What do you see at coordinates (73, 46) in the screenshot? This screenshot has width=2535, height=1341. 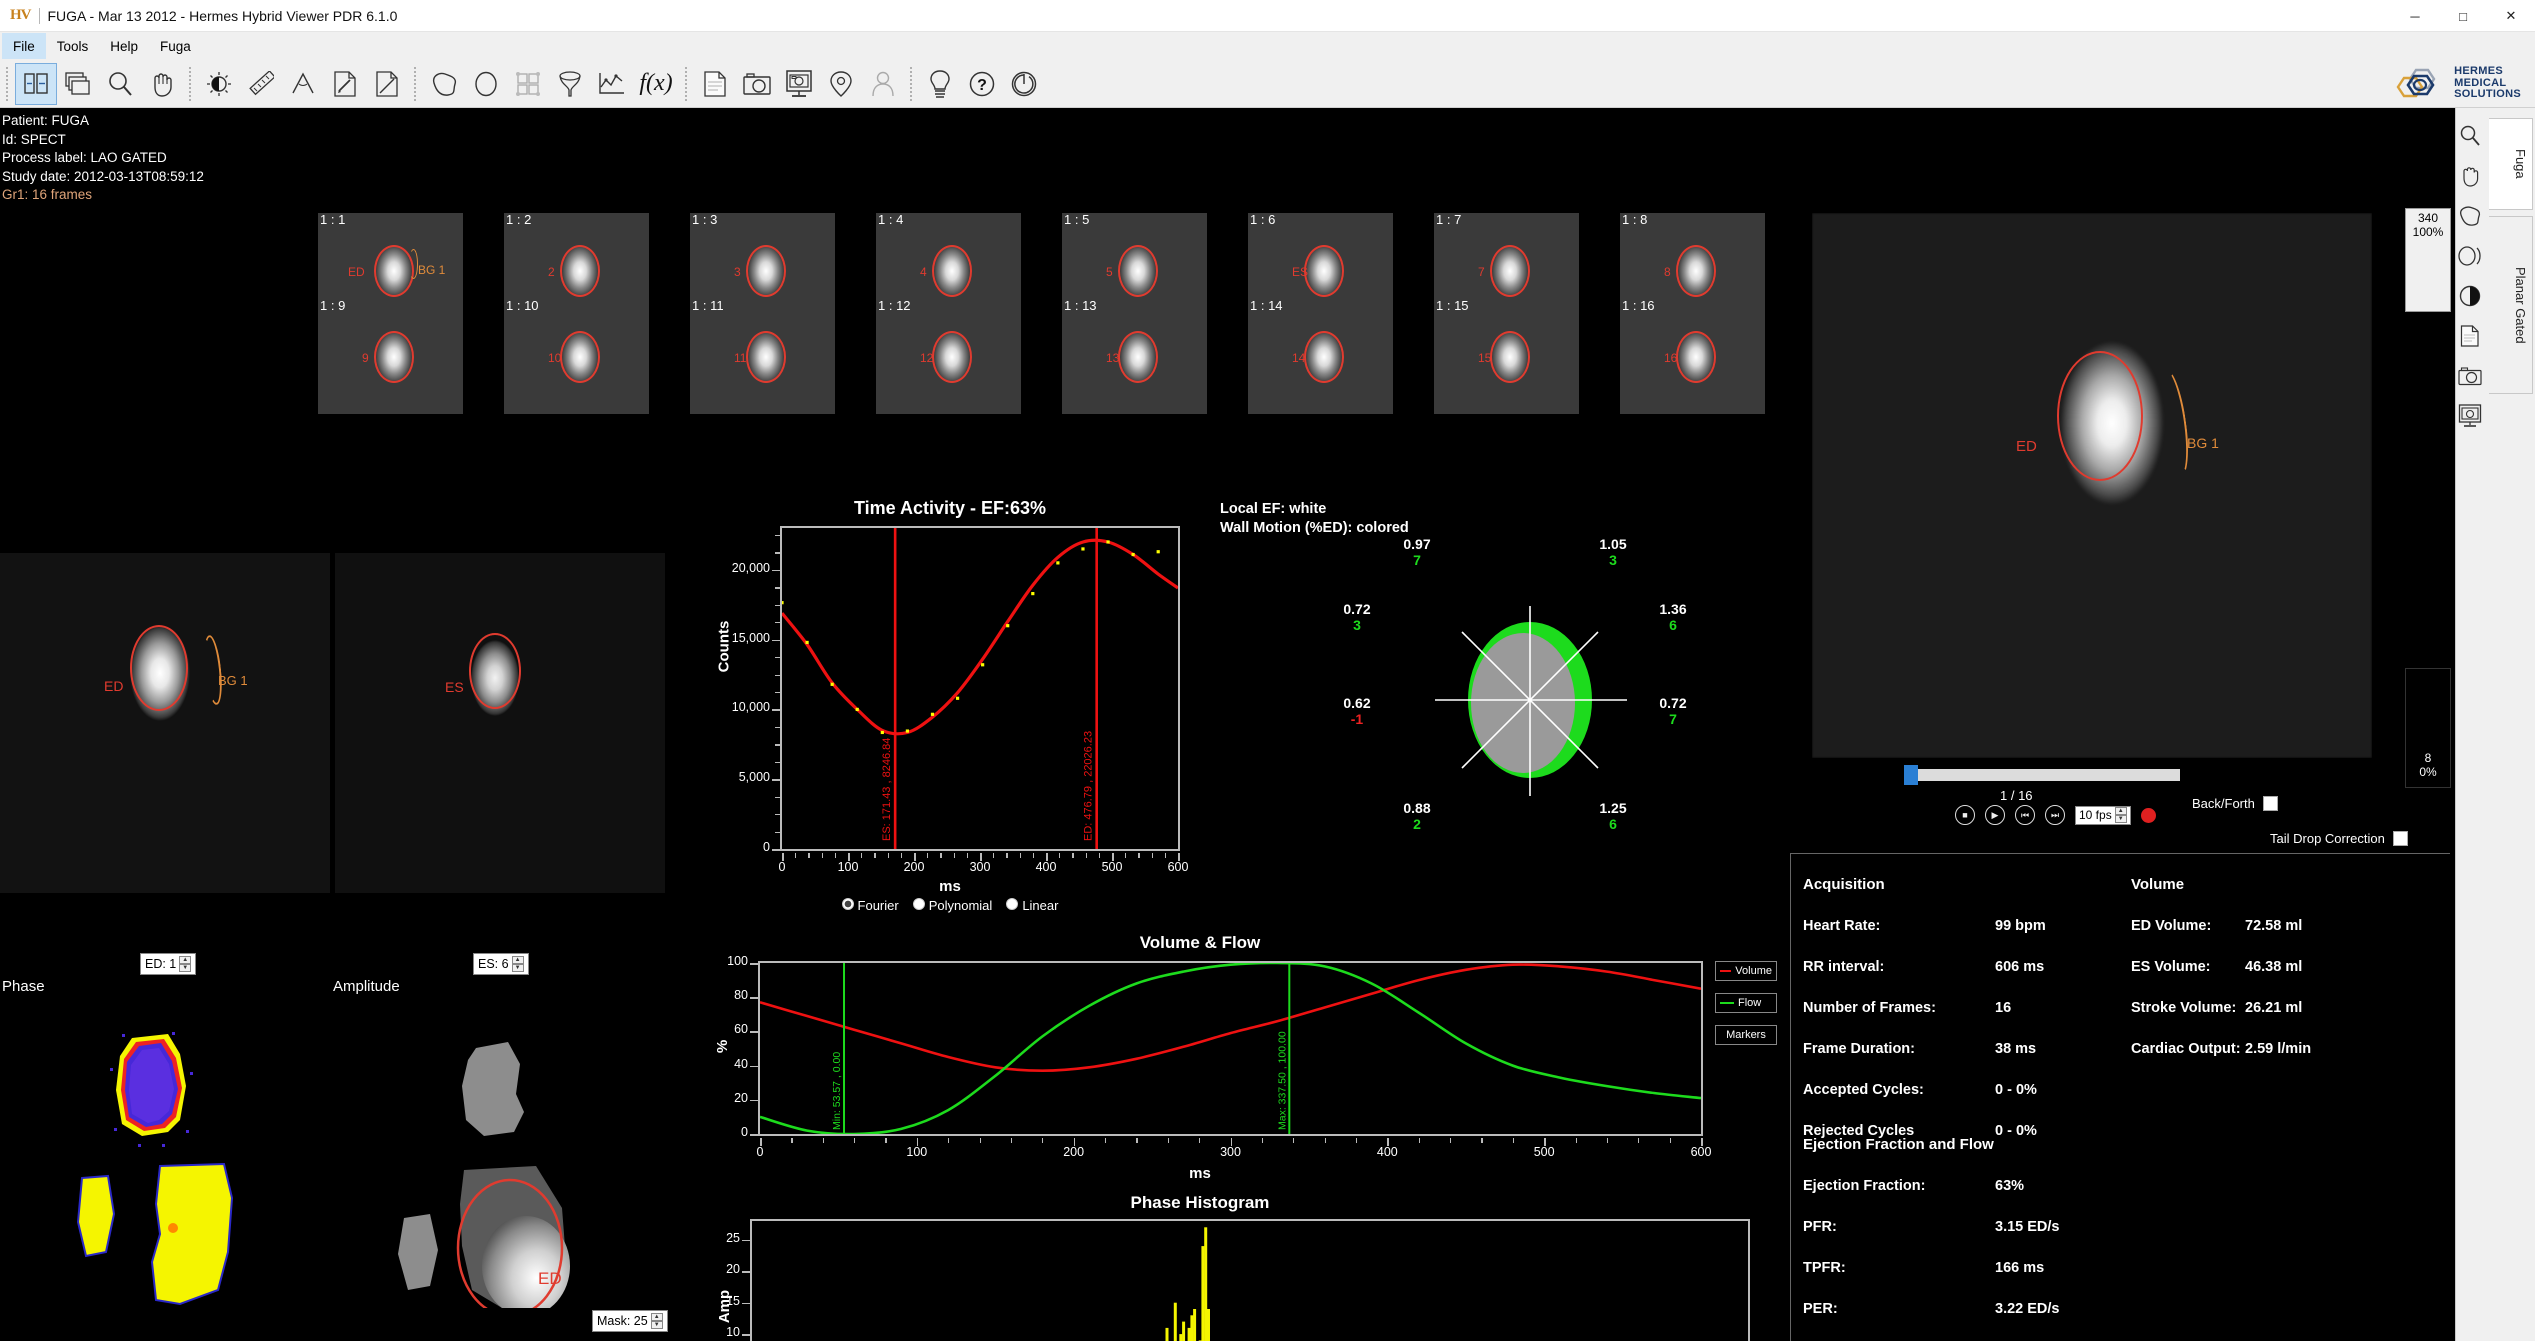 I see `menu-tools: Tools` at bounding box center [73, 46].